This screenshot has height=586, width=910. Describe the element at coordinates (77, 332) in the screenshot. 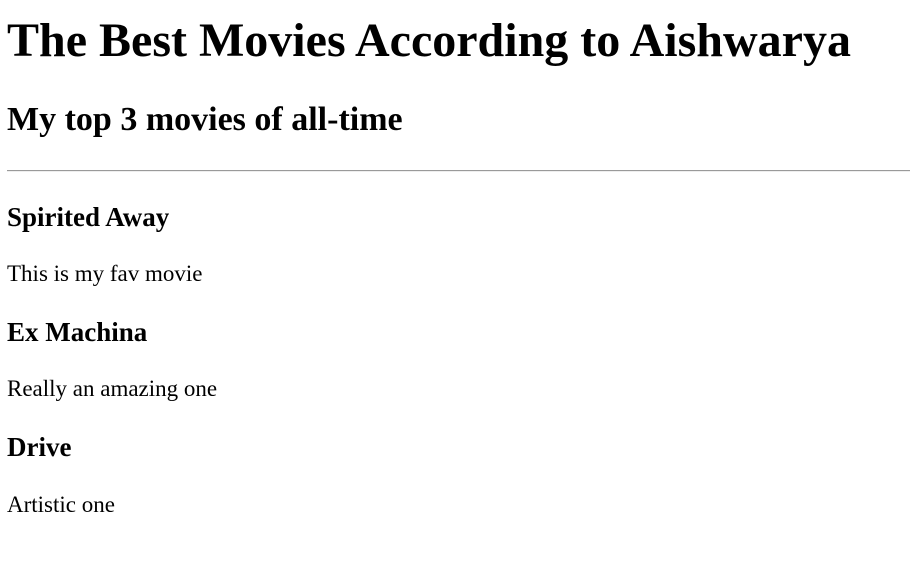

I see `movie-title: Ex Machina` at that location.